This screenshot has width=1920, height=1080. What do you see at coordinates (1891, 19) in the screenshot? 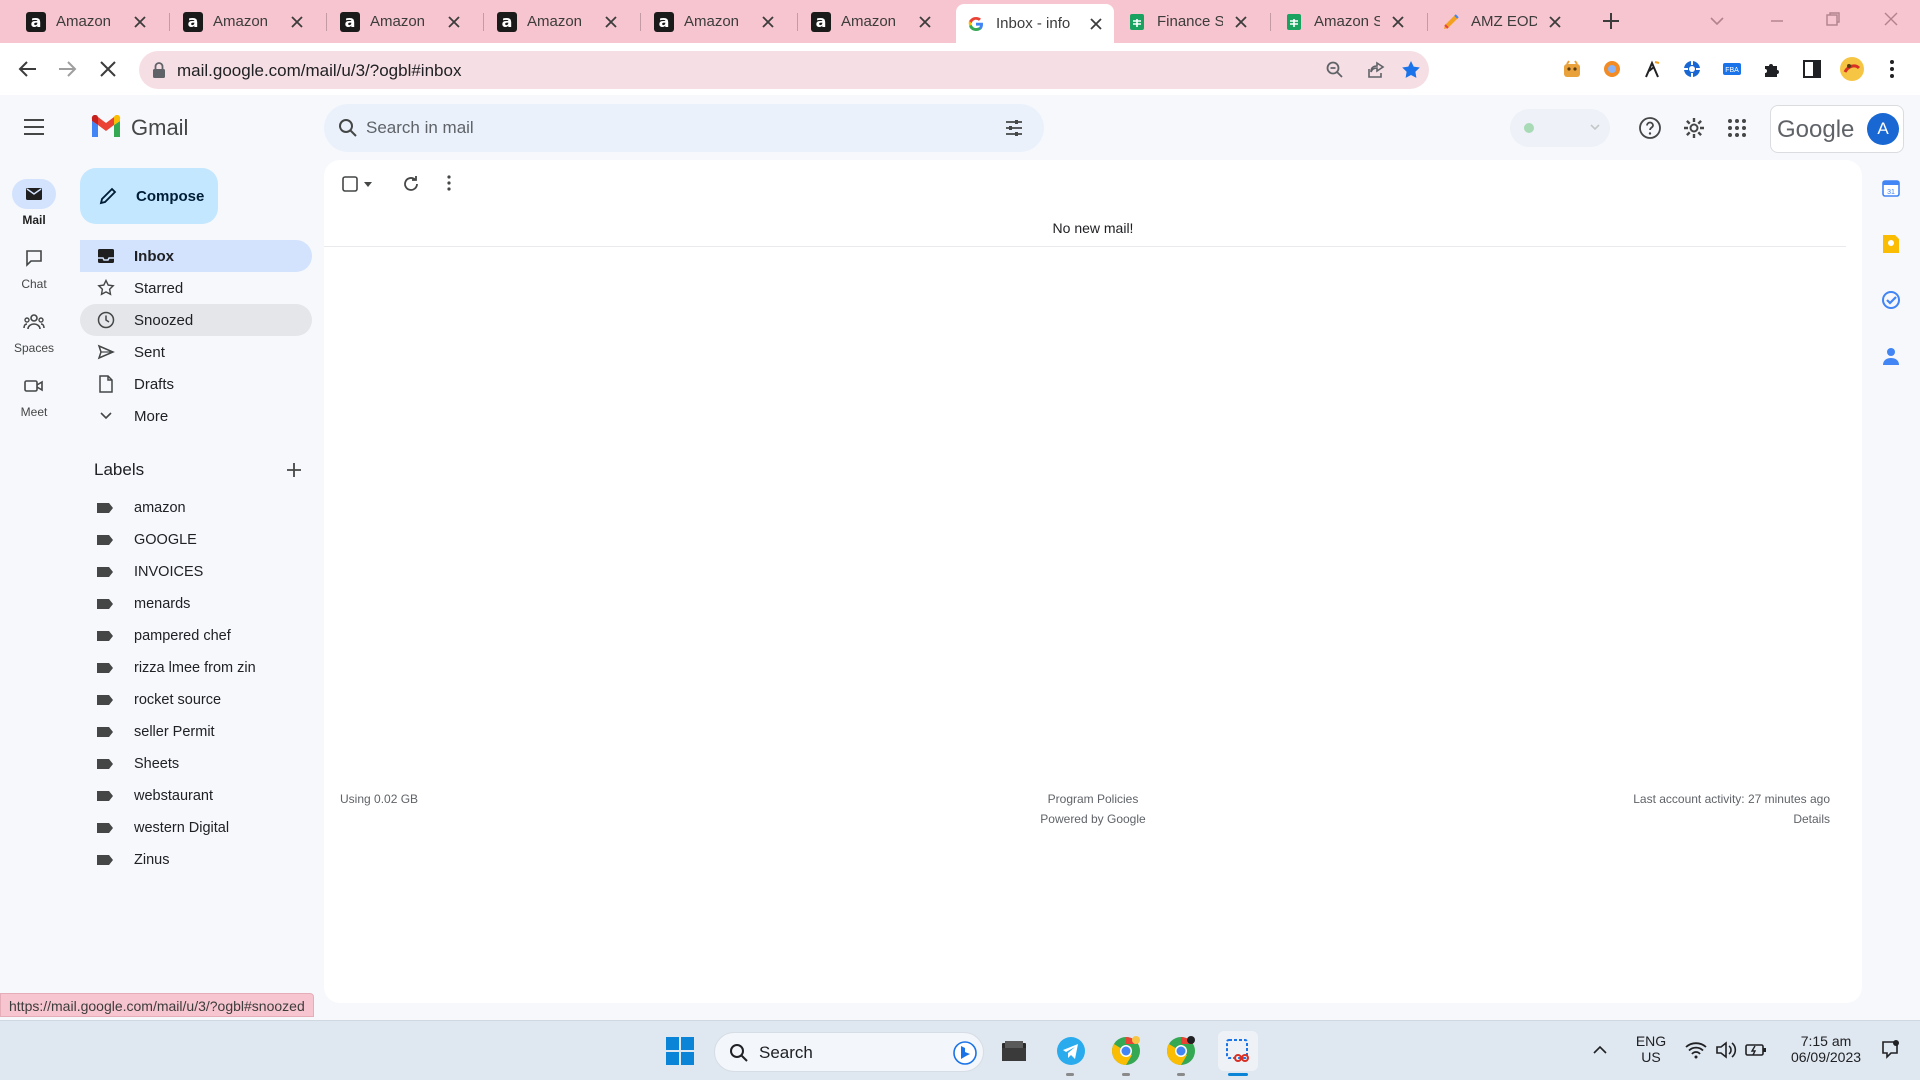
I see `window-close-icon` at bounding box center [1891, 19].